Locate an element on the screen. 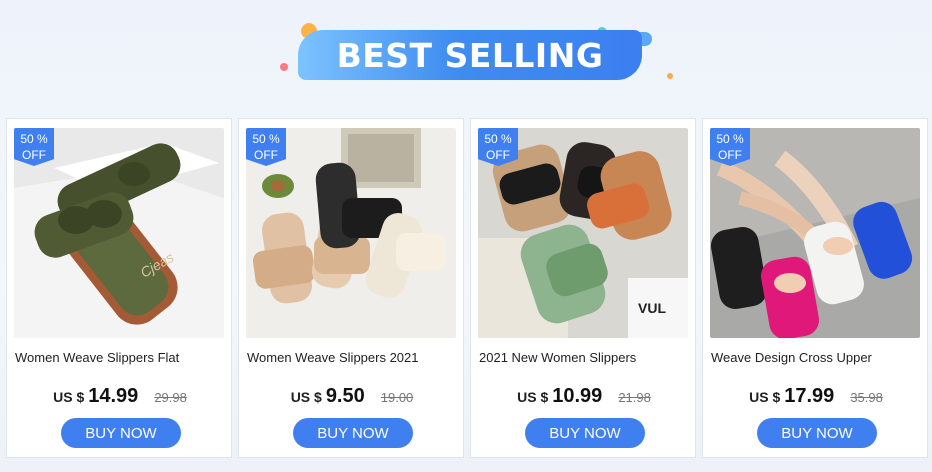 The height and width of the screenshot is (472, 932). product-image: Cjeas 50 % OFF is located at coordinates (119, 233).